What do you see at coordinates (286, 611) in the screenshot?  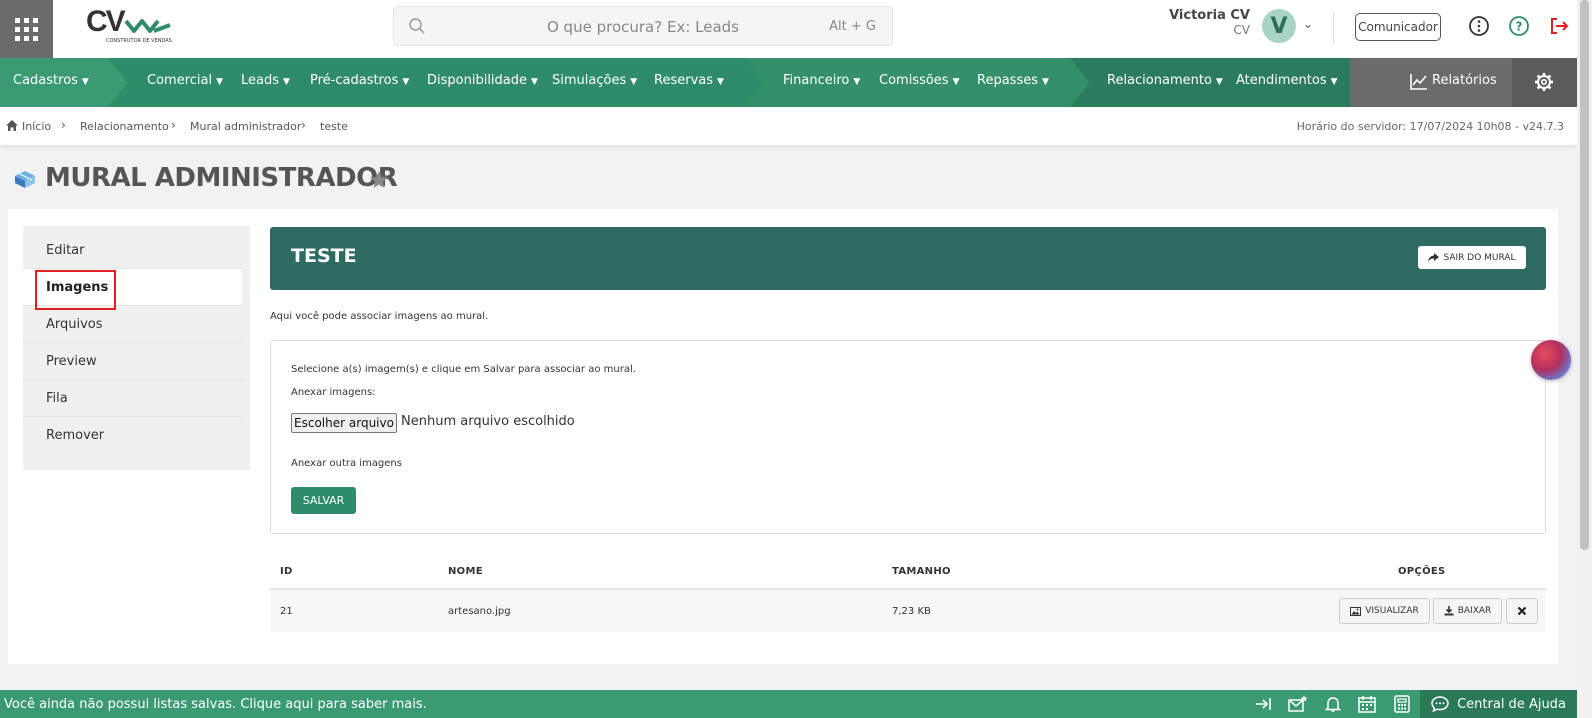 I see `cell-id: 21` at bounding box center [286, 611].